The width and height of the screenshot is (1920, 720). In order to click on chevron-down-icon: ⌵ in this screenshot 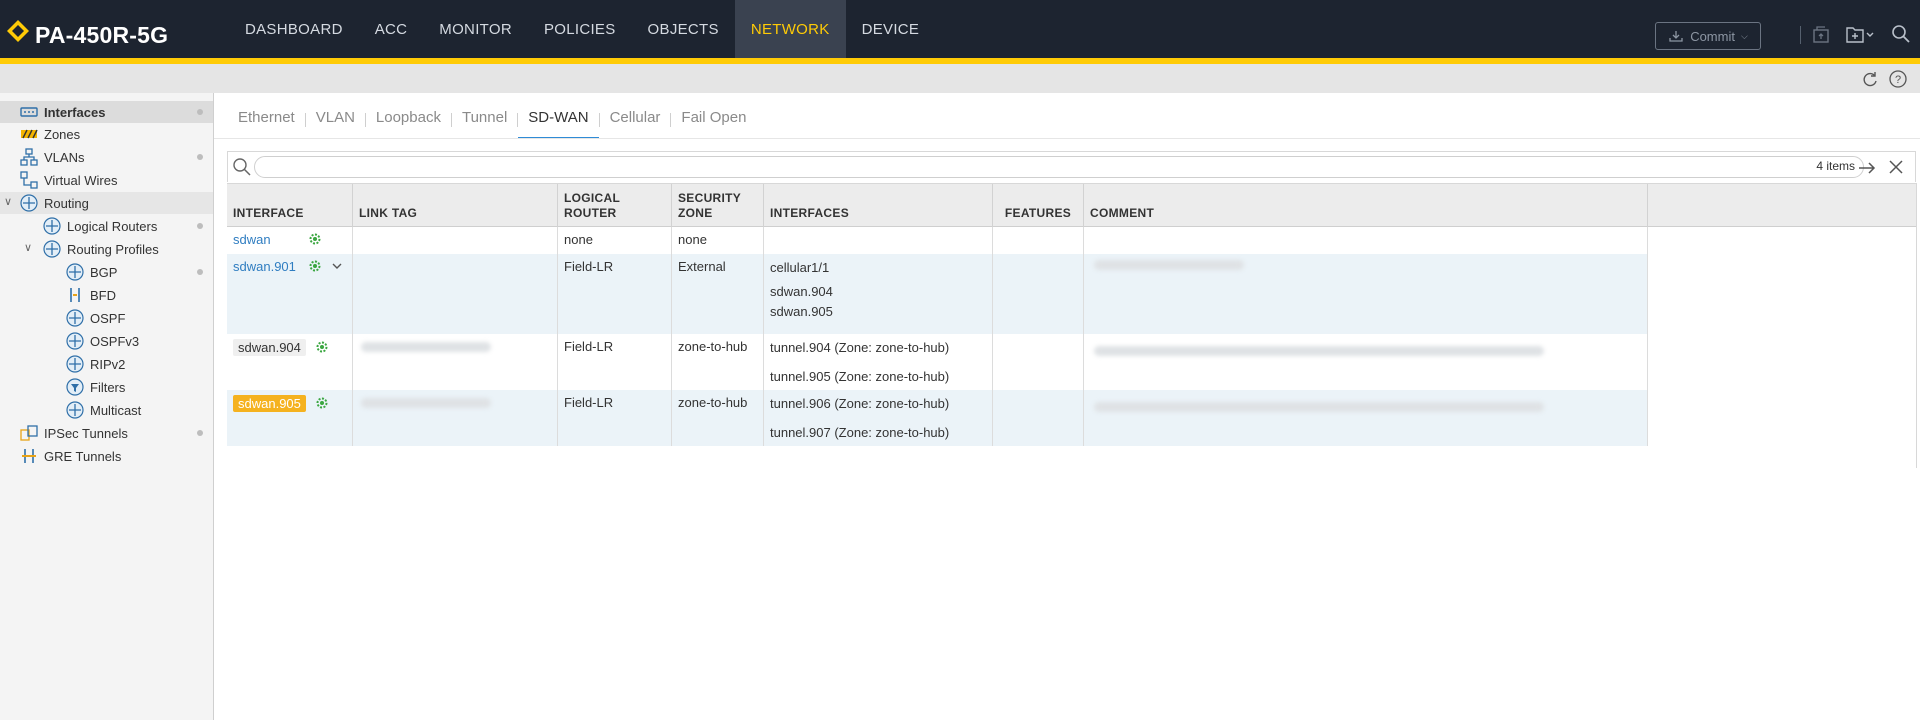, I will do `click(1744, 35)`.